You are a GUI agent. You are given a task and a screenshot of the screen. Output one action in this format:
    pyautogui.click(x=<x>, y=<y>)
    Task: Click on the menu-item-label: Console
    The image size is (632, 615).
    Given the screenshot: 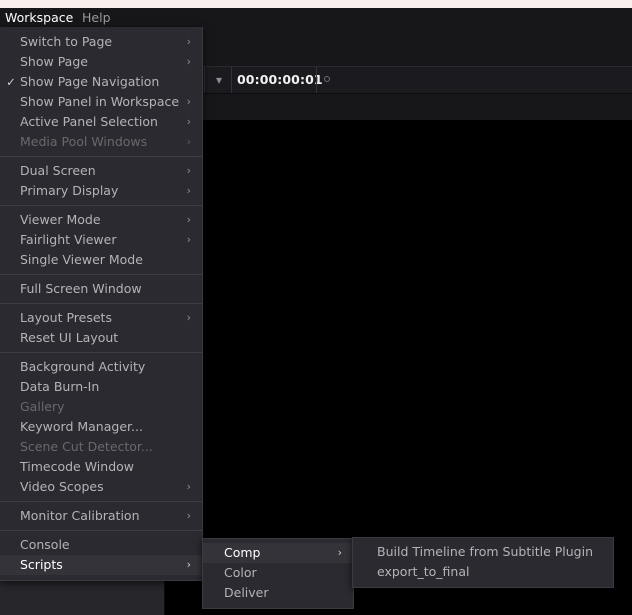 What is the action you would take?
    pyautogui.click(x=45, y=544)
    